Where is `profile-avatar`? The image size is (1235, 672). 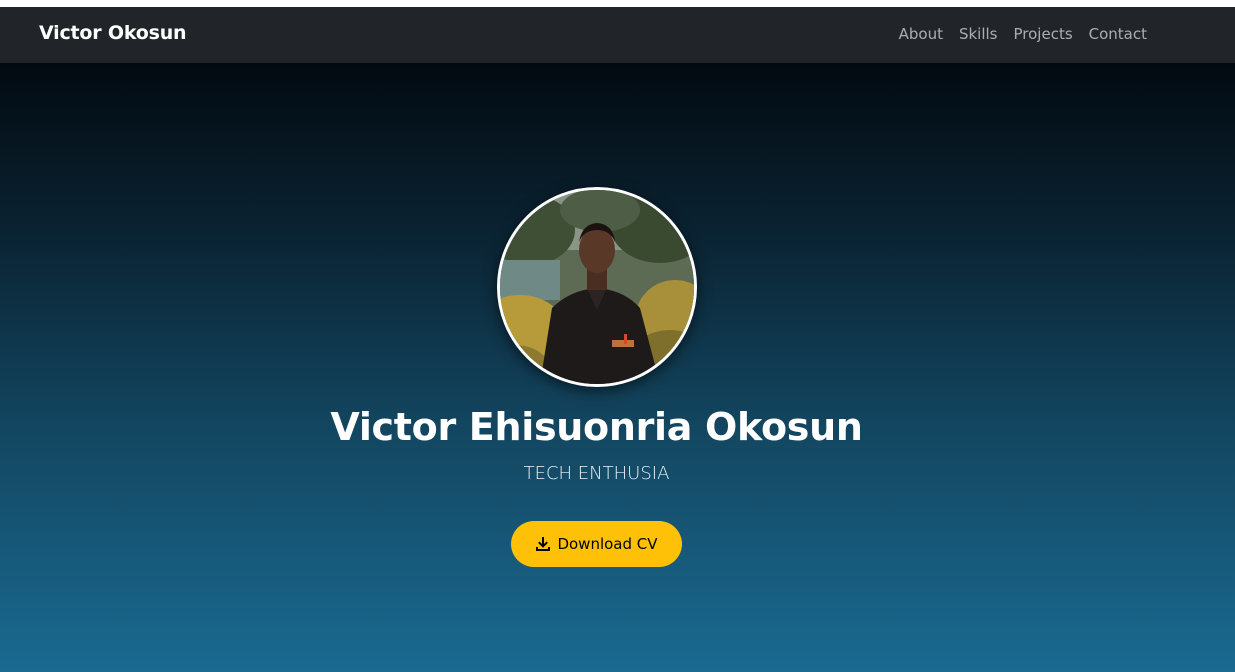
profile-avatar is located at coordinates (597, 287).